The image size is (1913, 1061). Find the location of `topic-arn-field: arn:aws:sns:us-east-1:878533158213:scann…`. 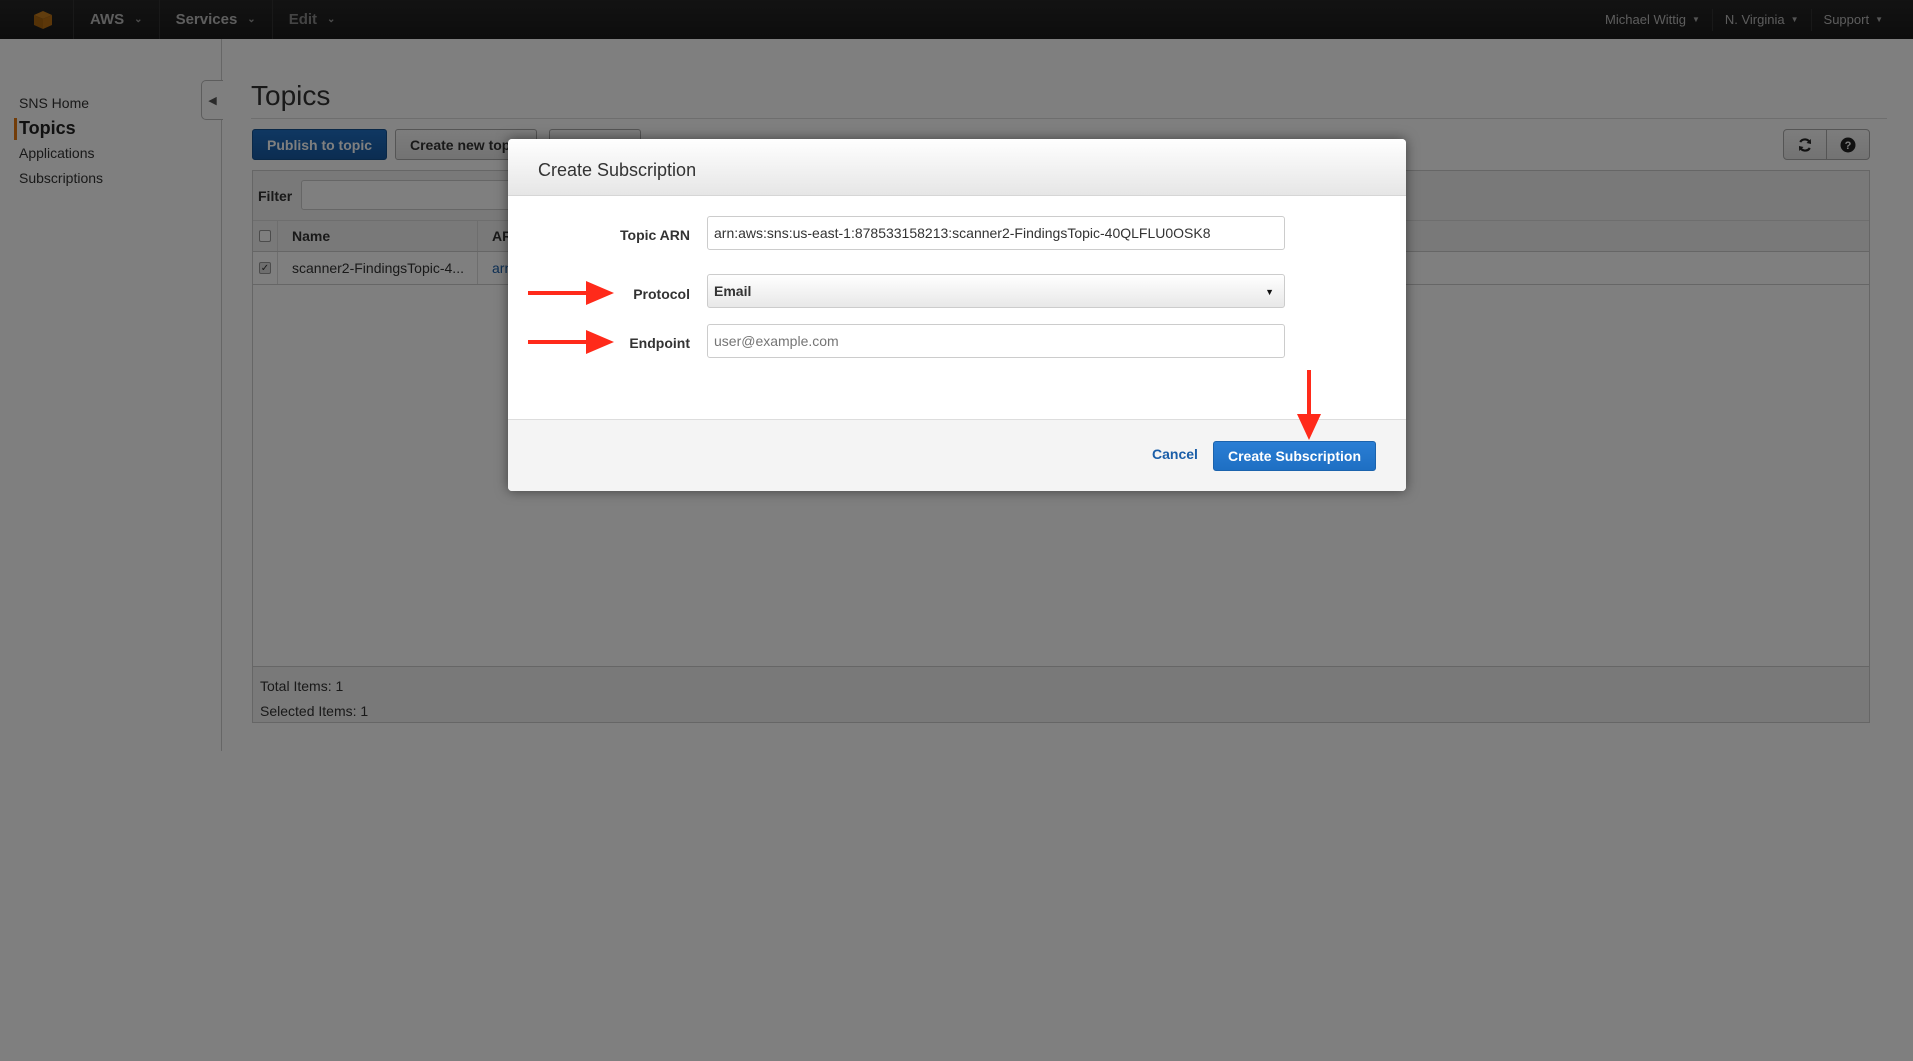

topic-arn-field: arn:aws:sns:us-east-1:878533158213:scann… is located at coordinates (996, 233).